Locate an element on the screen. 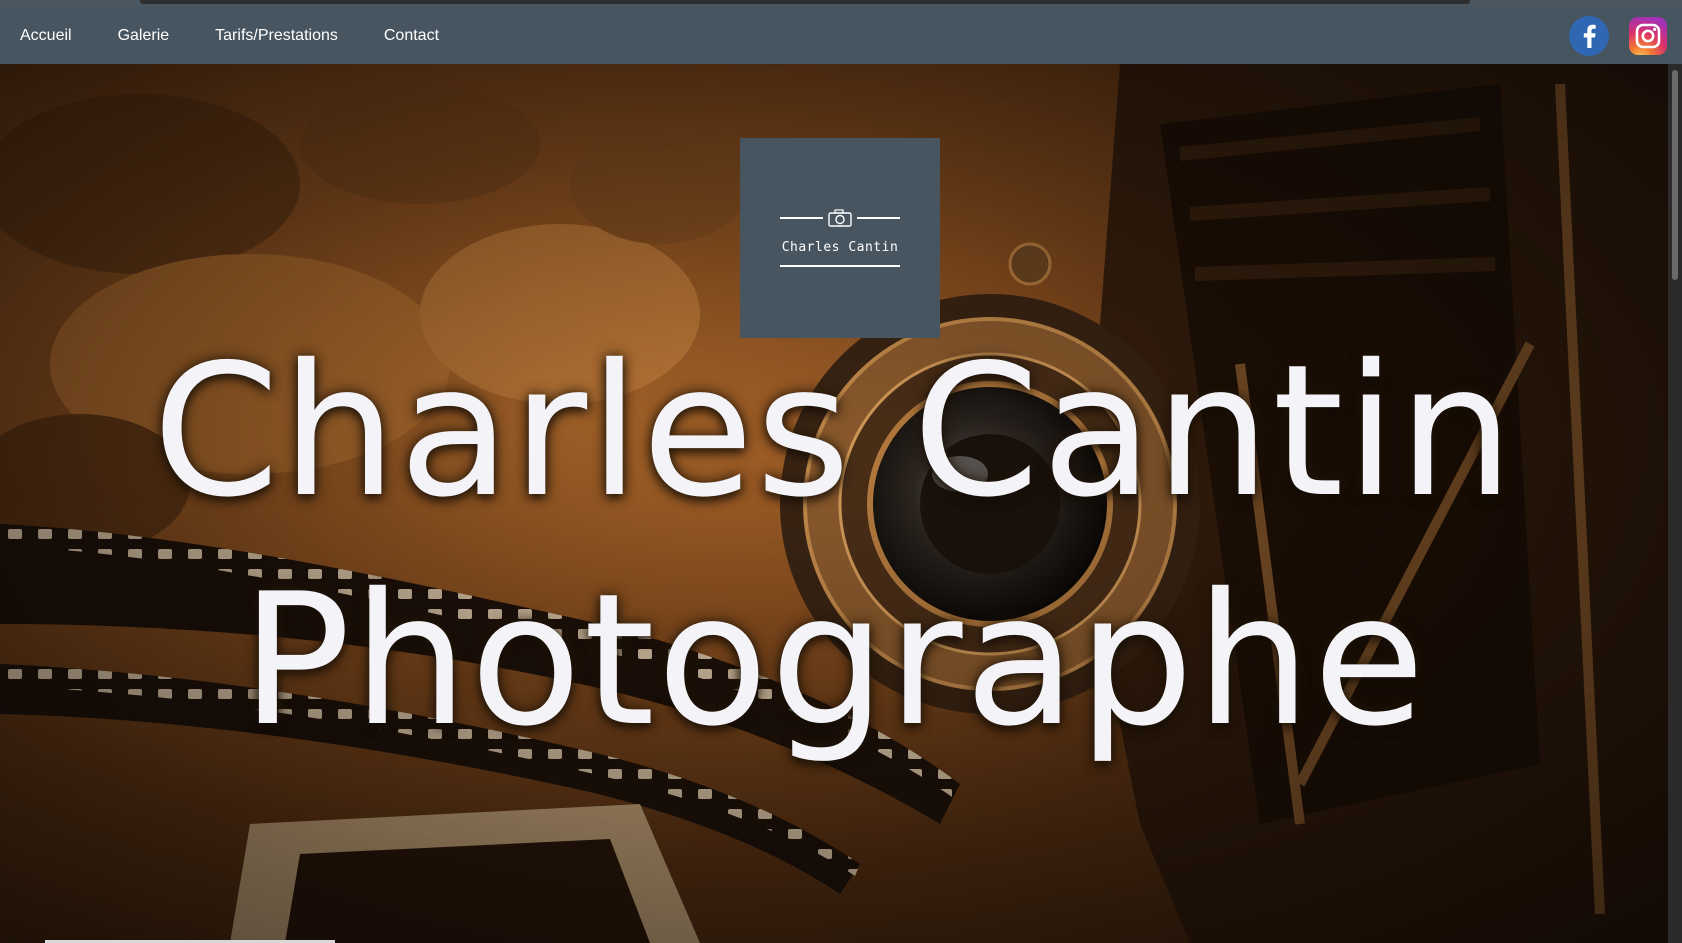 The height and width of the screenshot is (943, 1682). nav-item-galerie: Galerie is located at coordinates (144, 36).